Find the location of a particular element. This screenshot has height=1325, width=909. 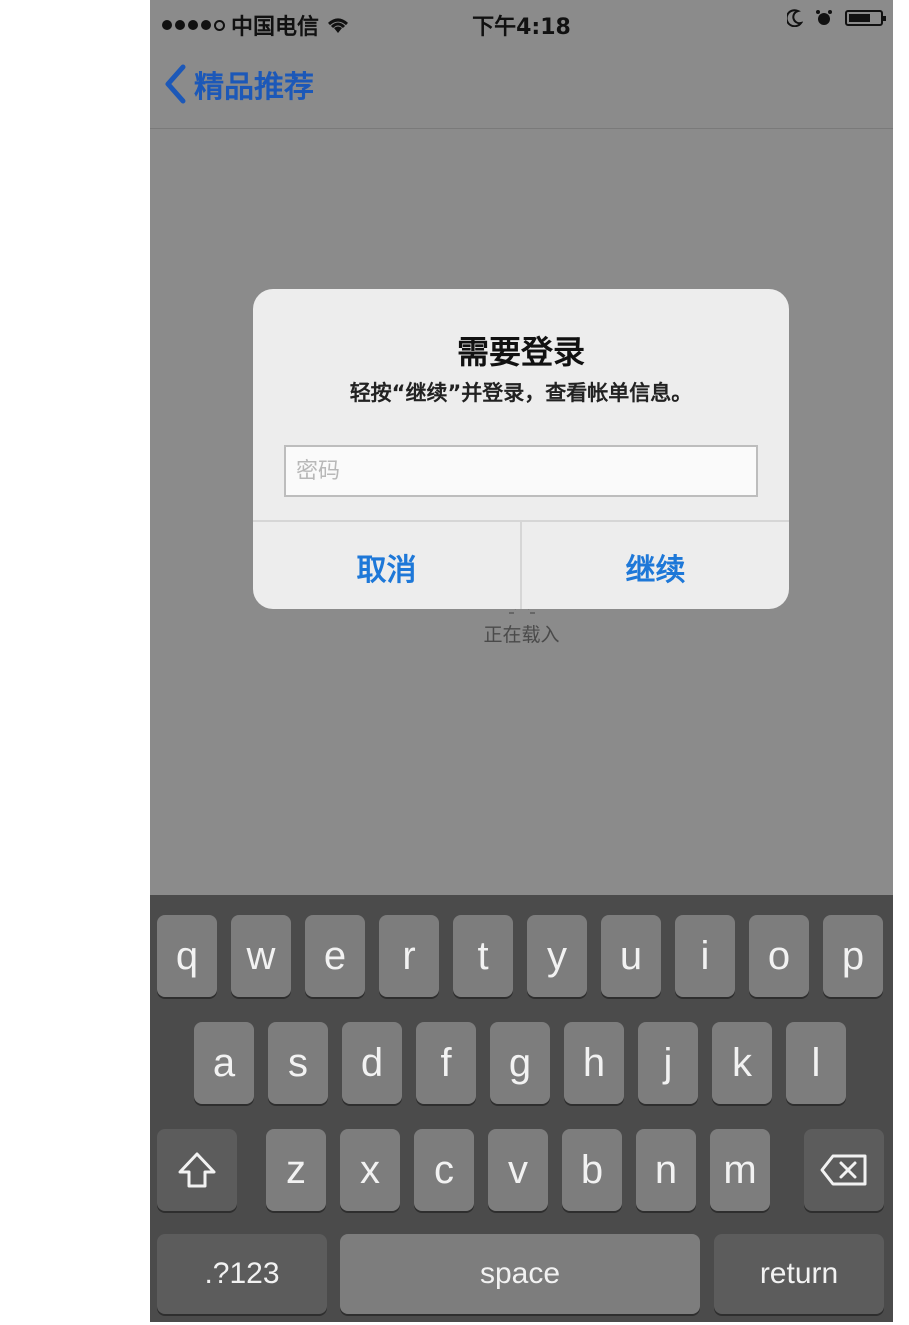

alert-button-row: 取消 继续 is located at coordinates (521, 564).